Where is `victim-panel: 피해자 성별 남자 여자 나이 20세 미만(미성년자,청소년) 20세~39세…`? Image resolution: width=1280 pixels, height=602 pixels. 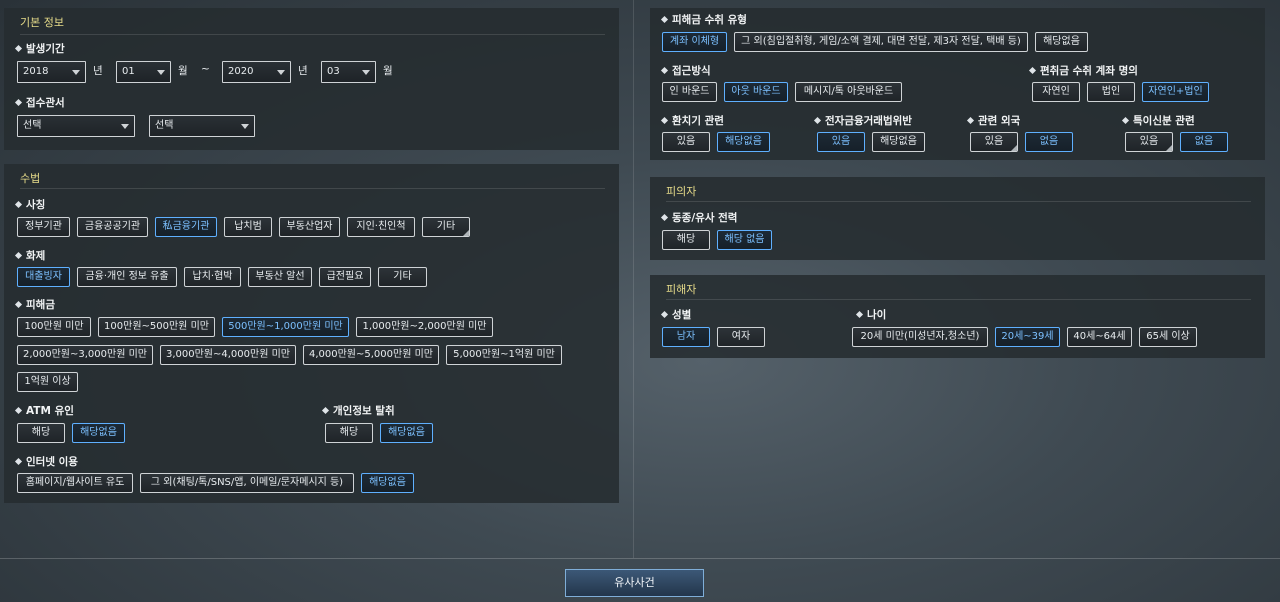 victim-panel: 피해자 성별 남자 여자 나이 20세 미만(미성년자,청소년) 20세~39세… is located at coordinates (957, 316).